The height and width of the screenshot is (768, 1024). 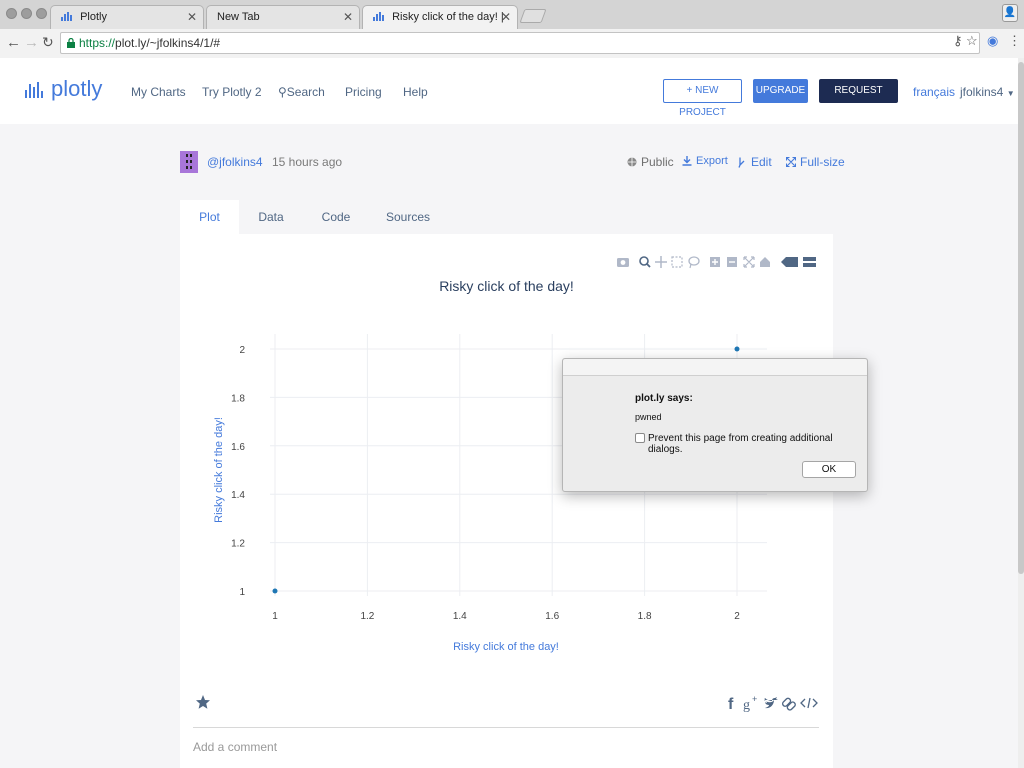 I want to click on lasso-icon, so click(x=694, y=262).